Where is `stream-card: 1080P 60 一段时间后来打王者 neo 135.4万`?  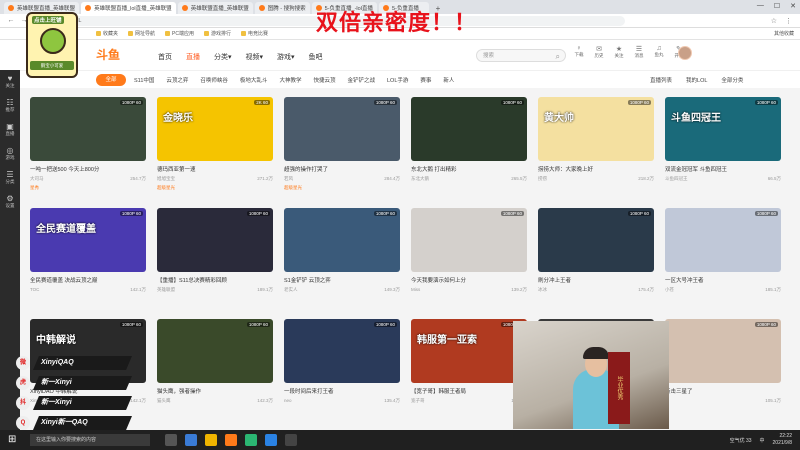 stream-card: 1080P 60 一段时间后来打王者 neo 135.4万 is located at coordinates (342, 373).